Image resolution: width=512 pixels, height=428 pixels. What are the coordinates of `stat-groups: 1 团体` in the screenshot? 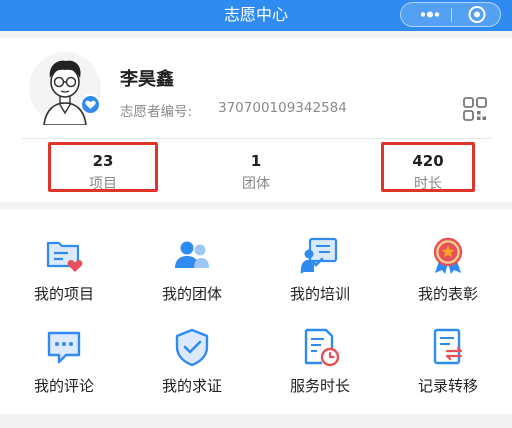 It's located at (256, 167).